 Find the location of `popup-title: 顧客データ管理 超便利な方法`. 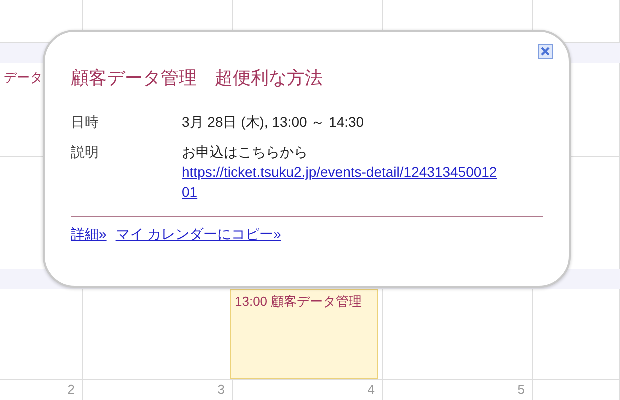

popup-title: 顧客データ管理 超便利な方法 is located at coordinates (197, 78).